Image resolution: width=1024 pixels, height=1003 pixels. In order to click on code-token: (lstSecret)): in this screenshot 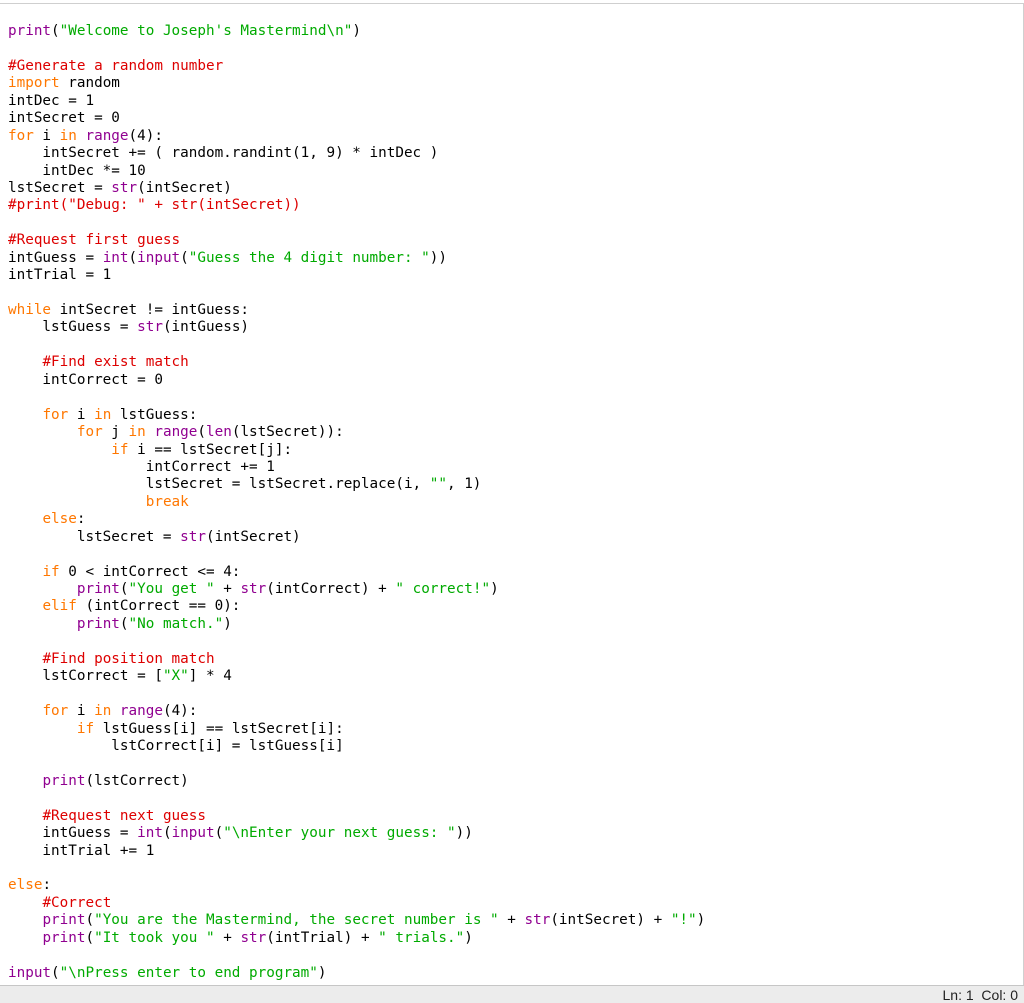, I will do `click(287, 432)`.